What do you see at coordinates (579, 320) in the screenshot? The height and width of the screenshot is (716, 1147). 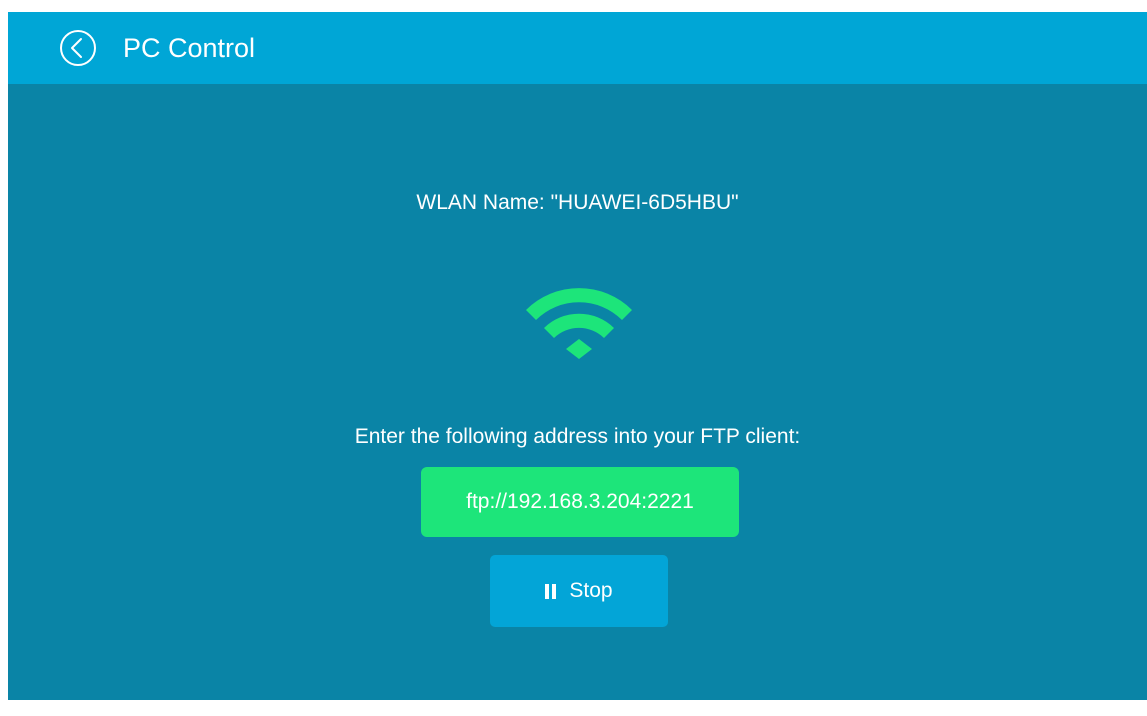 I see `wifi-icon` at bounding box center [579, 320].